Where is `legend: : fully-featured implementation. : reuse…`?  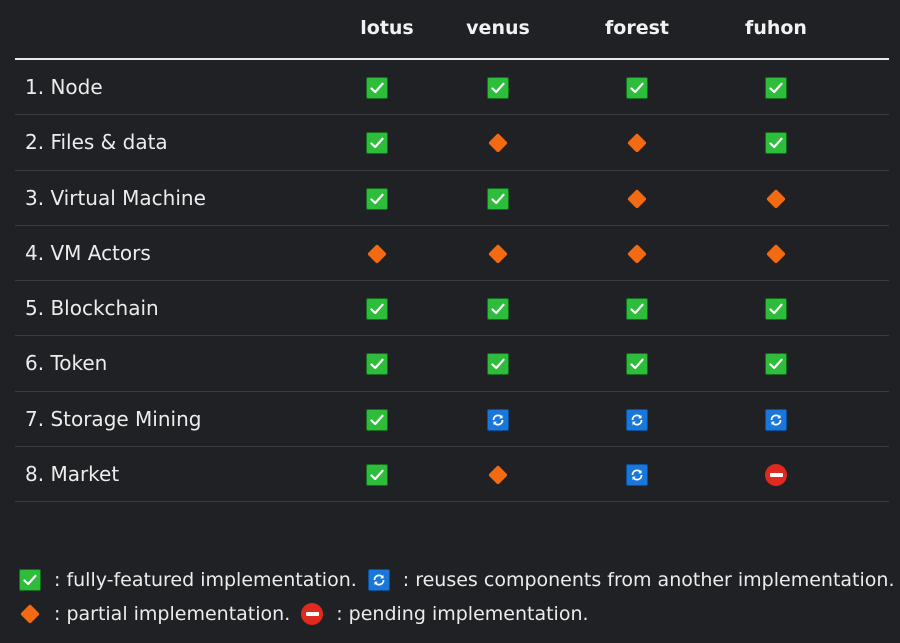 legend: : fully-featured implementation. : reuse… is located at coordinates (459, 597).